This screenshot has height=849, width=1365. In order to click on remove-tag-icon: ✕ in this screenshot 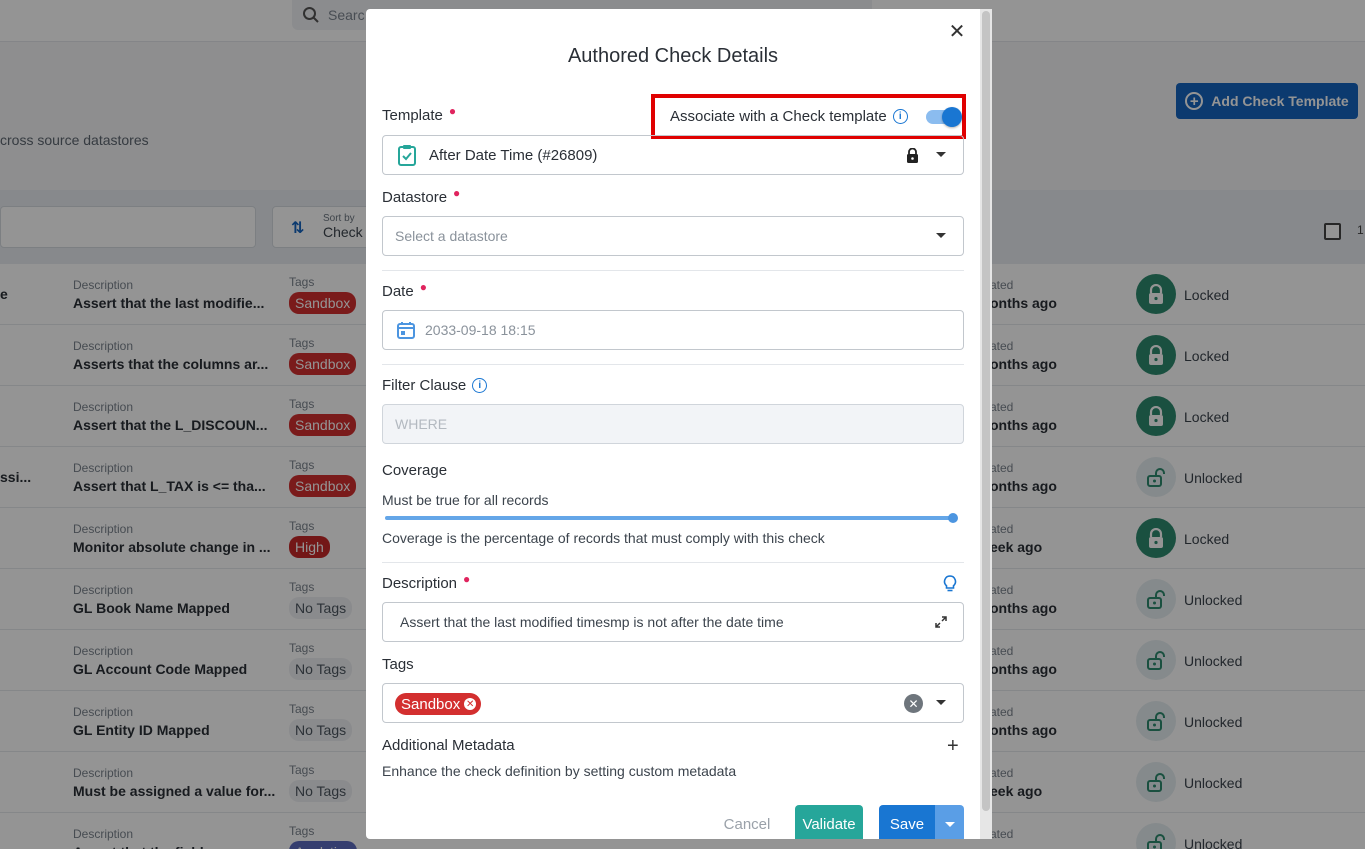, I will do `click(470, 704)`.